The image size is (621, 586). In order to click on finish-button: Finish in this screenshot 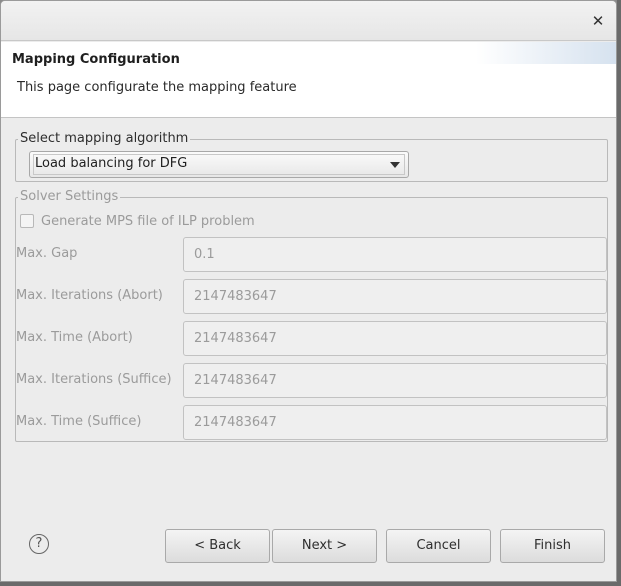, I will do `click(552, 546)`.